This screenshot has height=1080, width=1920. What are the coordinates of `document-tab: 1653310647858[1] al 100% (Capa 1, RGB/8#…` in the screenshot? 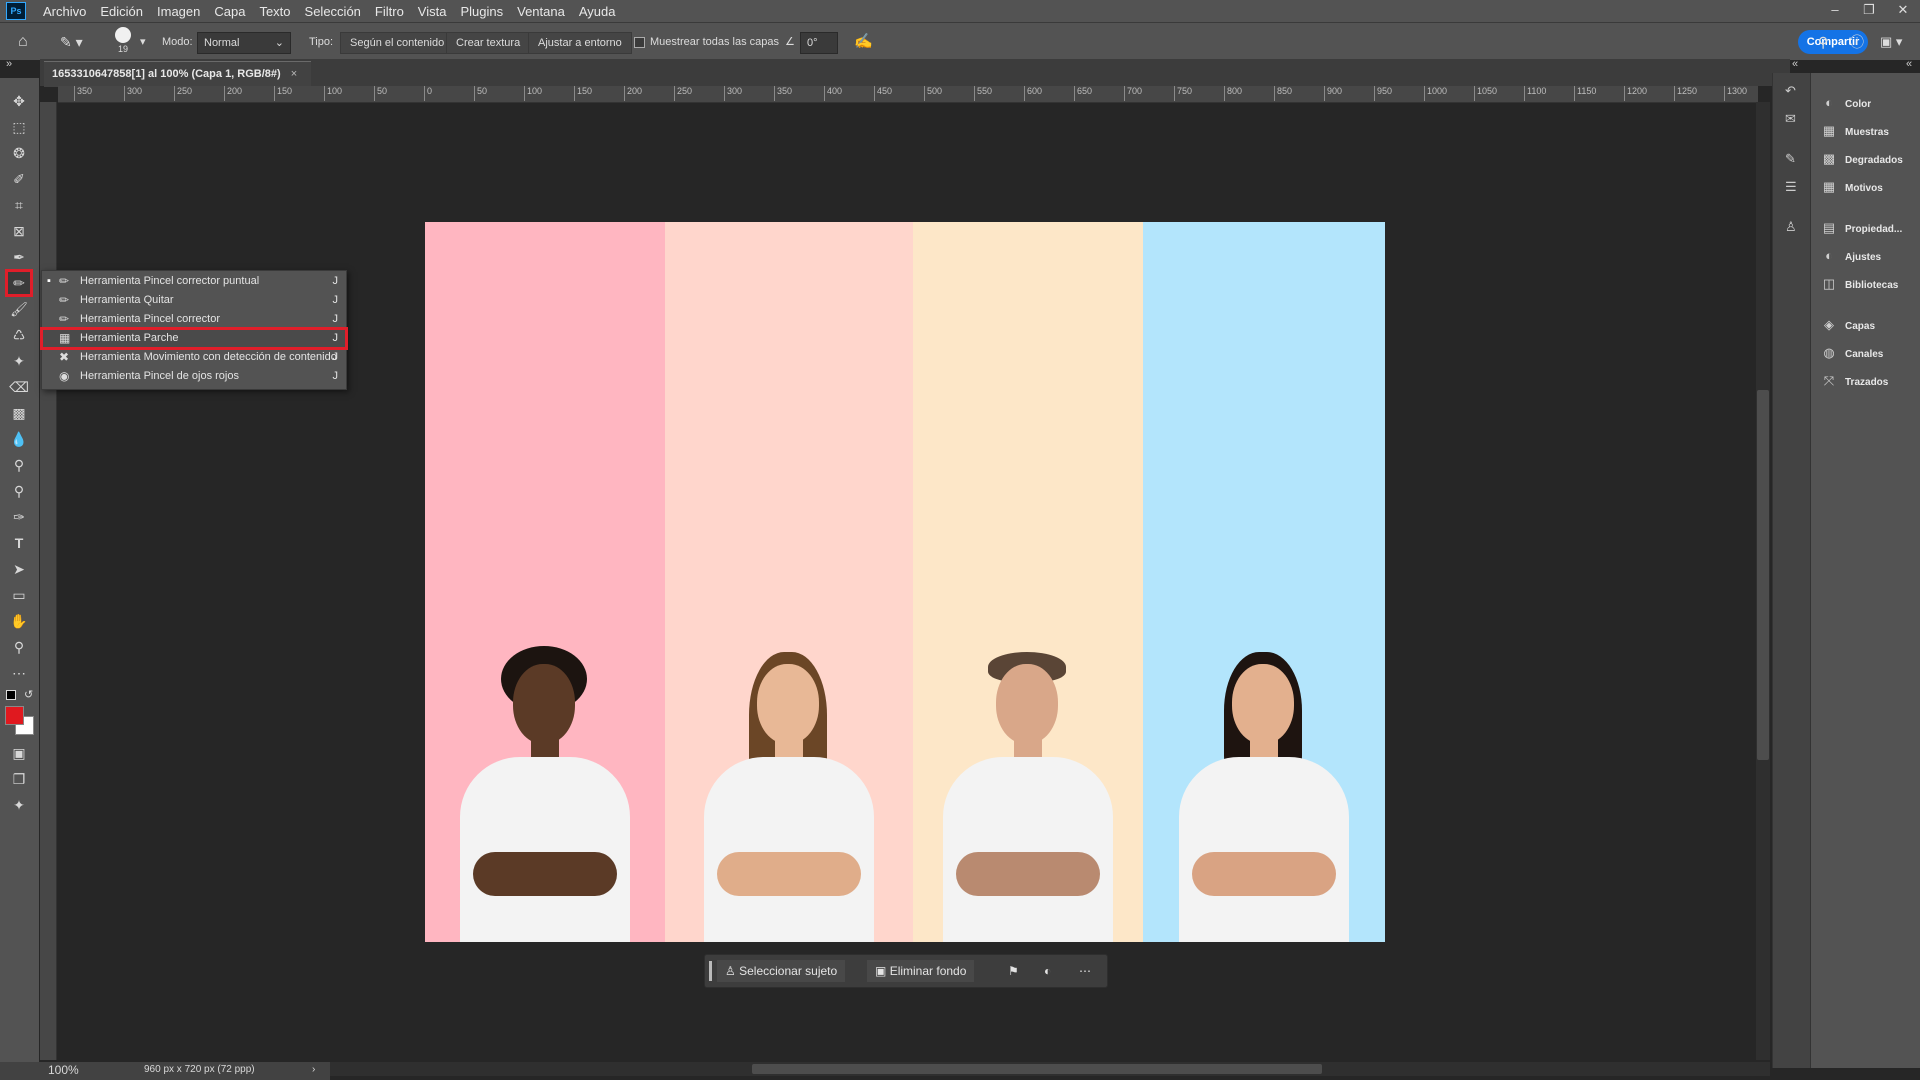 It's located at (178, 74).